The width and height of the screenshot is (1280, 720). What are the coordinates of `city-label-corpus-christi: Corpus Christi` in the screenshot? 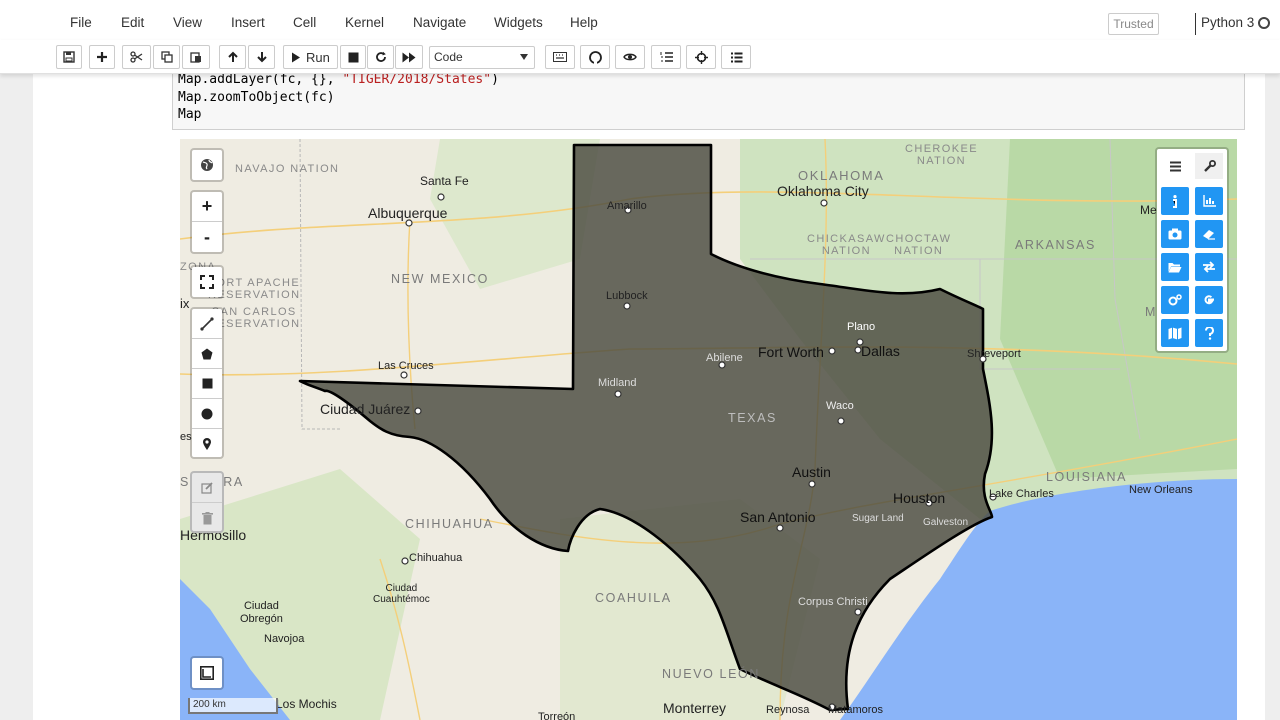 It's located at (833, 602).